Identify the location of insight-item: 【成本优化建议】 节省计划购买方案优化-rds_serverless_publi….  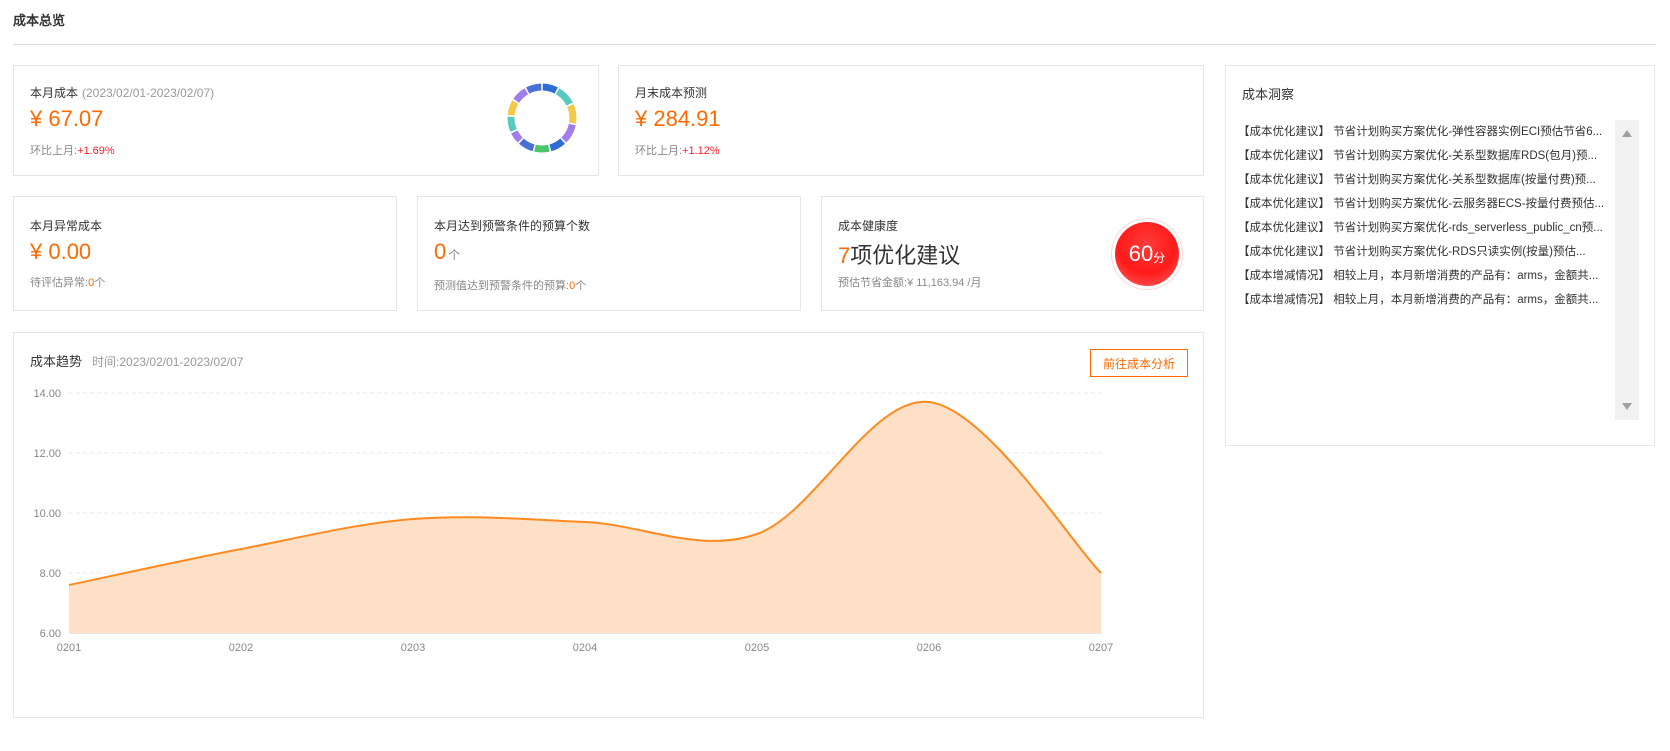
(1423, 228).